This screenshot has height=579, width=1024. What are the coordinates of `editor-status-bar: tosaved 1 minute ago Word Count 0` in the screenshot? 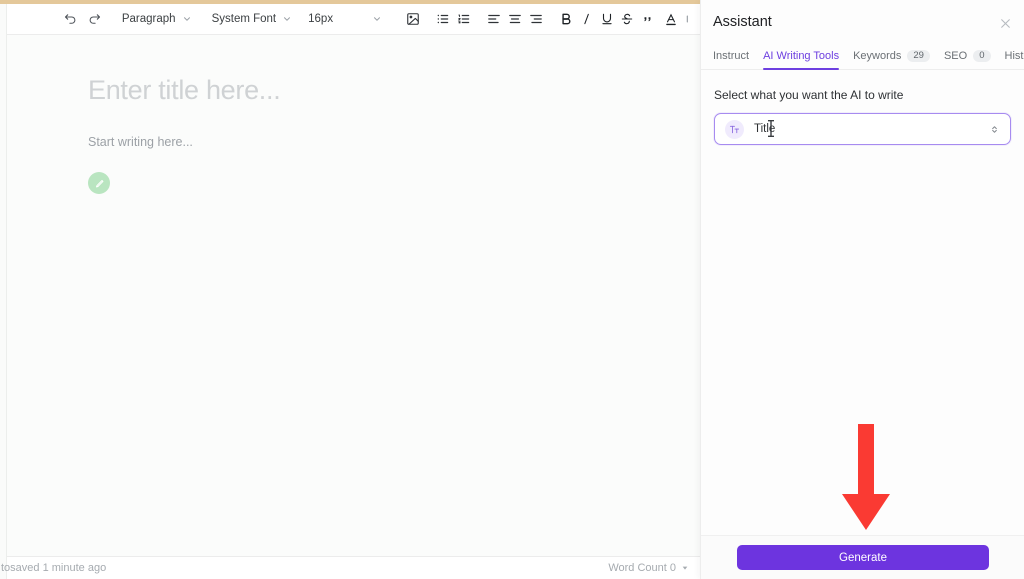 It's located at (350, 567).